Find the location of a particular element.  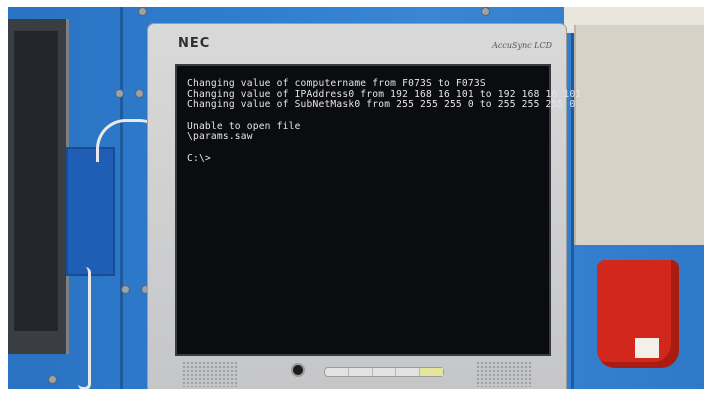

monitor-model: AccuSync LCD is located at coordinates (522, 45).